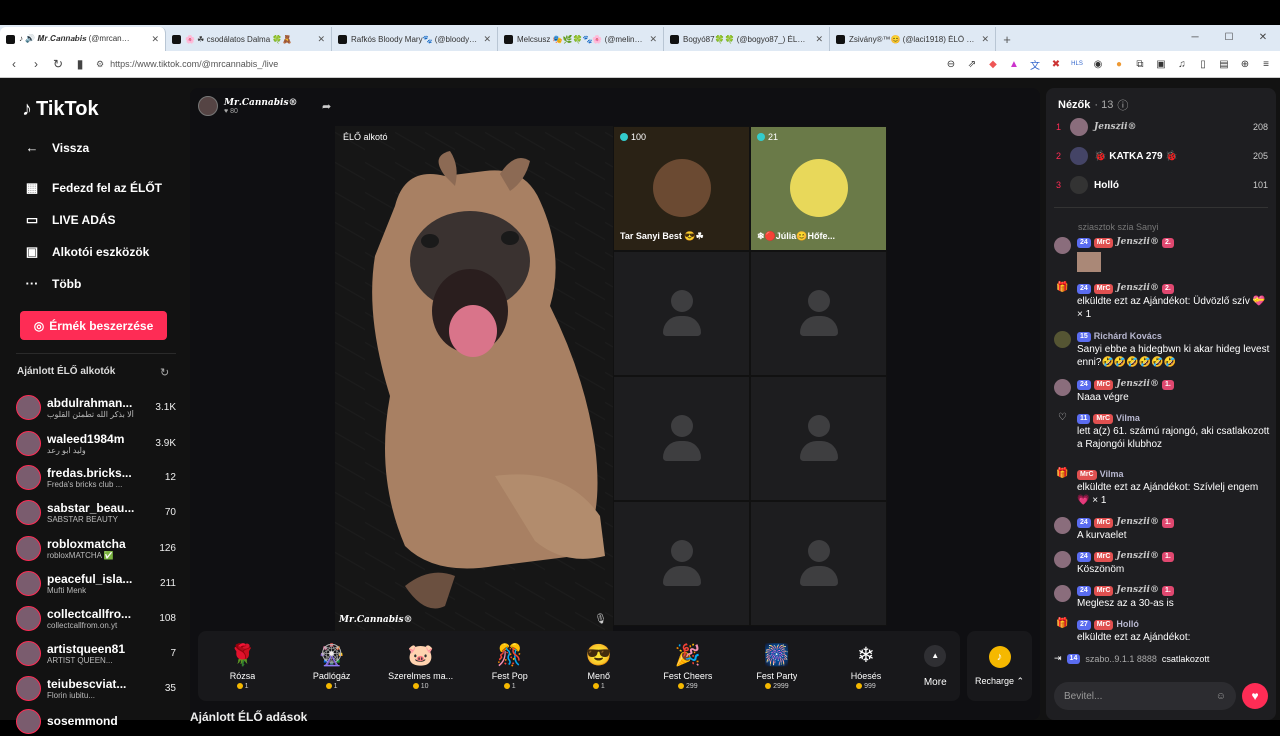 This screenshot has height=736, width=1280. I want to click on browser-tab: Zsivány®™😊 (@laci1918) ÉLŐ adá… ✕, so click(913, 39).